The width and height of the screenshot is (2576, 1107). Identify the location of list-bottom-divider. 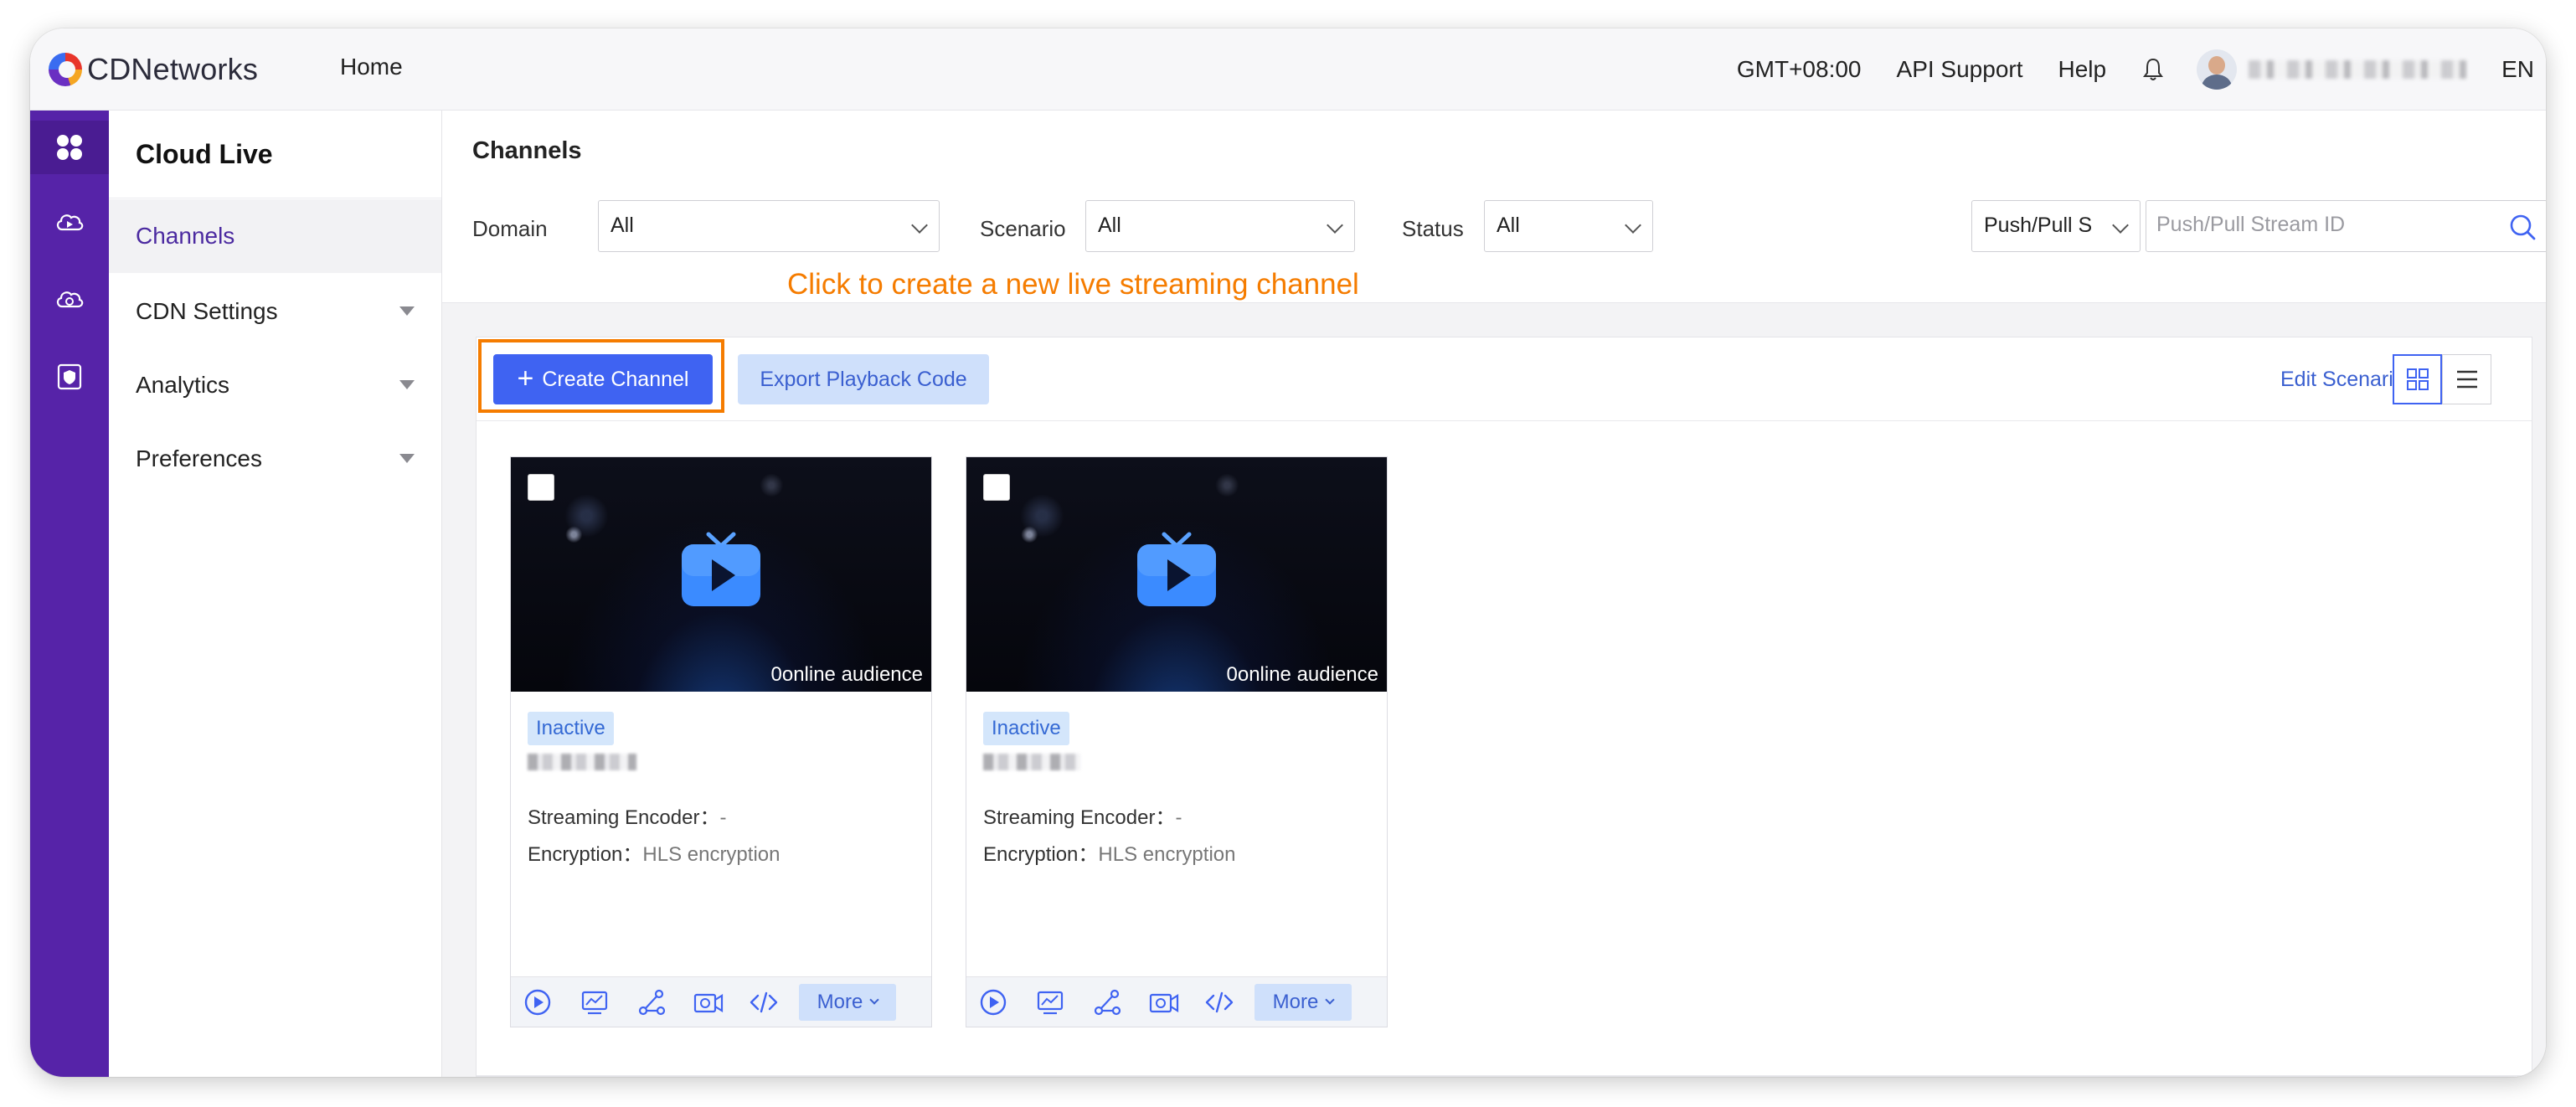
(1504, 1075).